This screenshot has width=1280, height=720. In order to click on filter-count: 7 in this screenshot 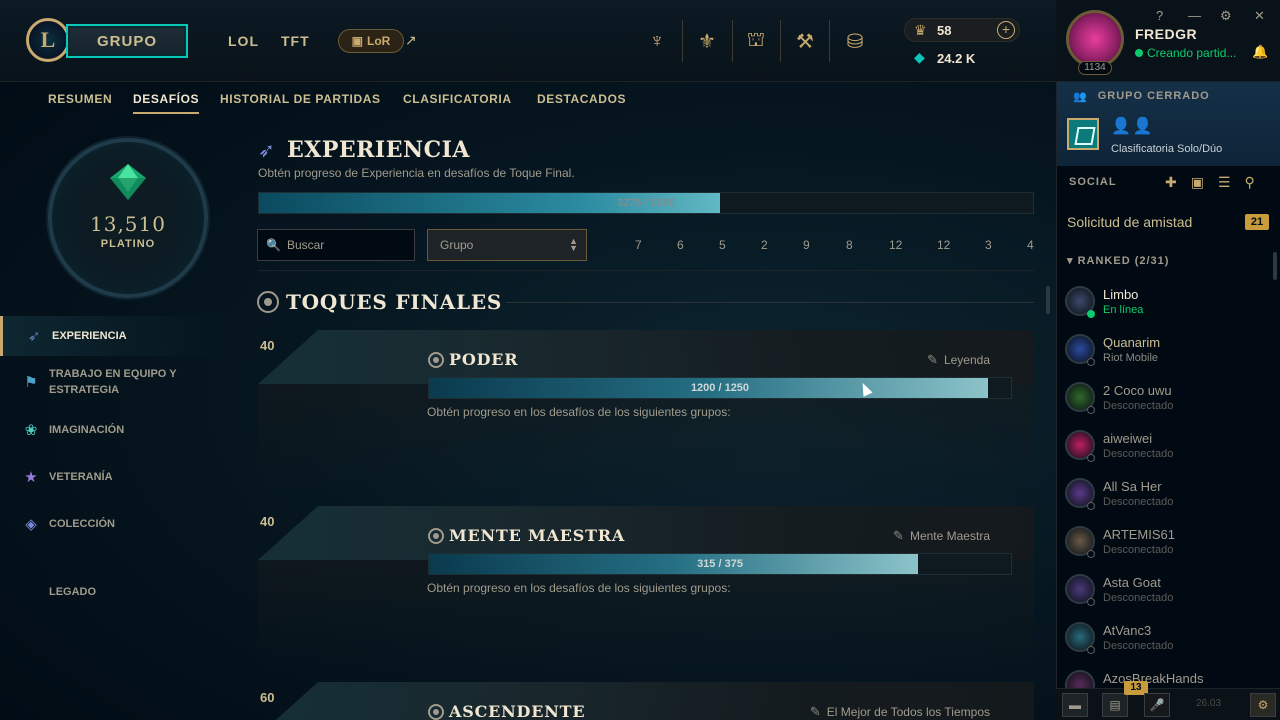, I will do `click(638, 245)`.